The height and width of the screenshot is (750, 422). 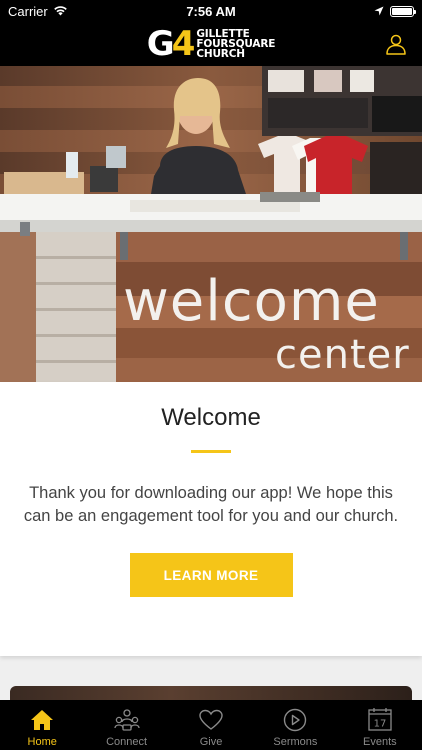 I want to click on tab-events: 17 Events, so click(x=380, y=725).